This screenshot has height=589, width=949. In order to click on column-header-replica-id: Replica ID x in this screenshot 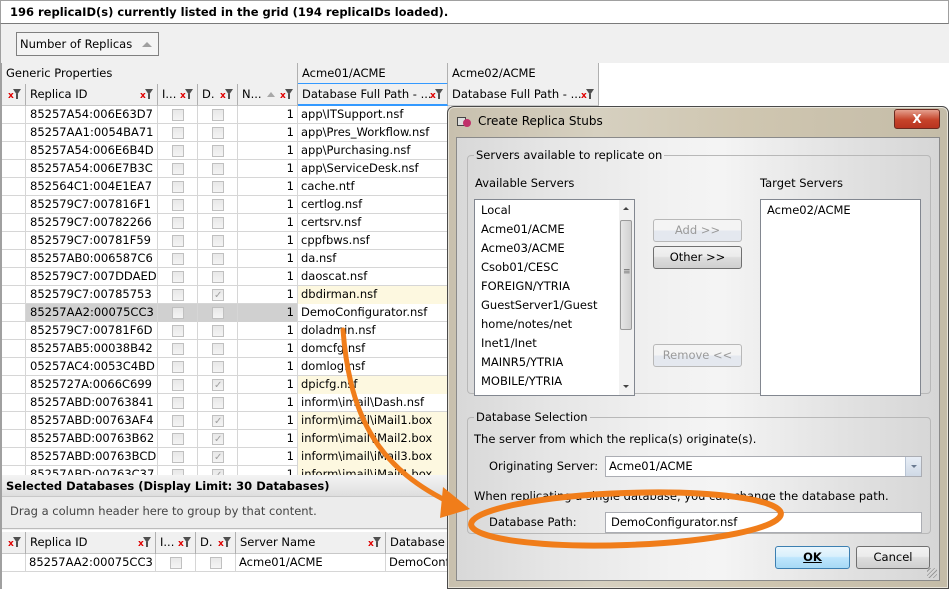, I will do `click(92, 95)`.